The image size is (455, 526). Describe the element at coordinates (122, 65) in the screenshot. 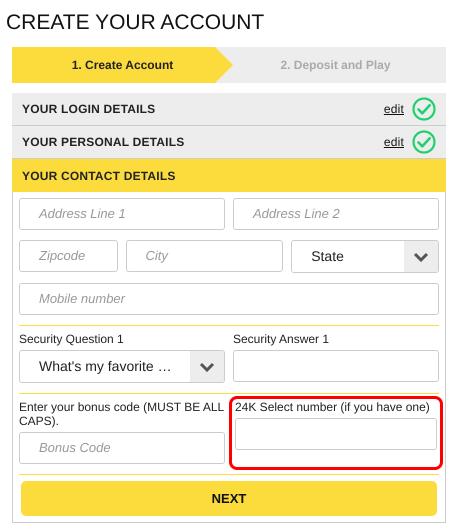

I see `step-tab: 1. Create Account` at that location.